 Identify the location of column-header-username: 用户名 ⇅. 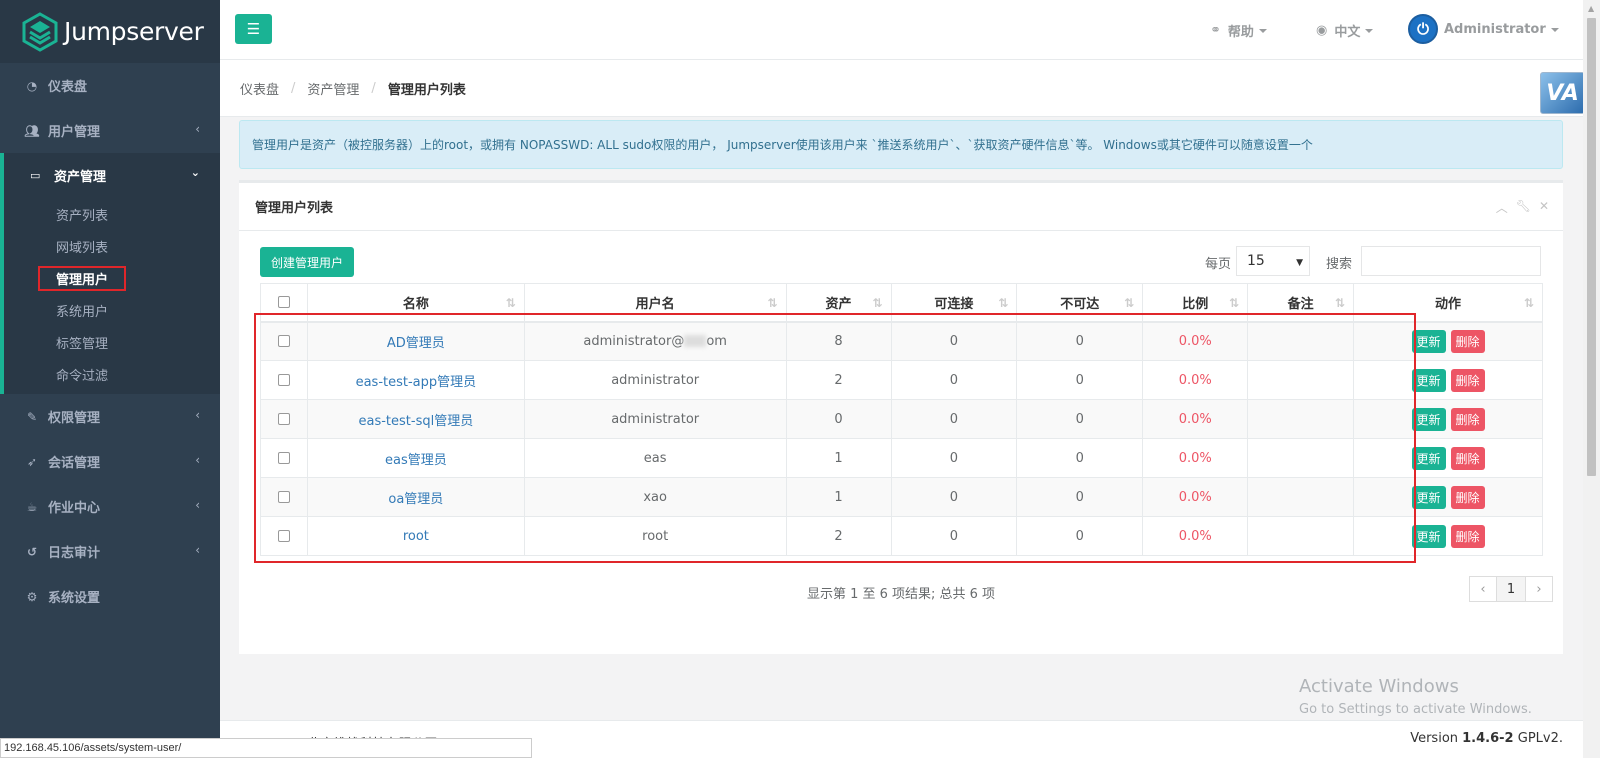
(655, 303).